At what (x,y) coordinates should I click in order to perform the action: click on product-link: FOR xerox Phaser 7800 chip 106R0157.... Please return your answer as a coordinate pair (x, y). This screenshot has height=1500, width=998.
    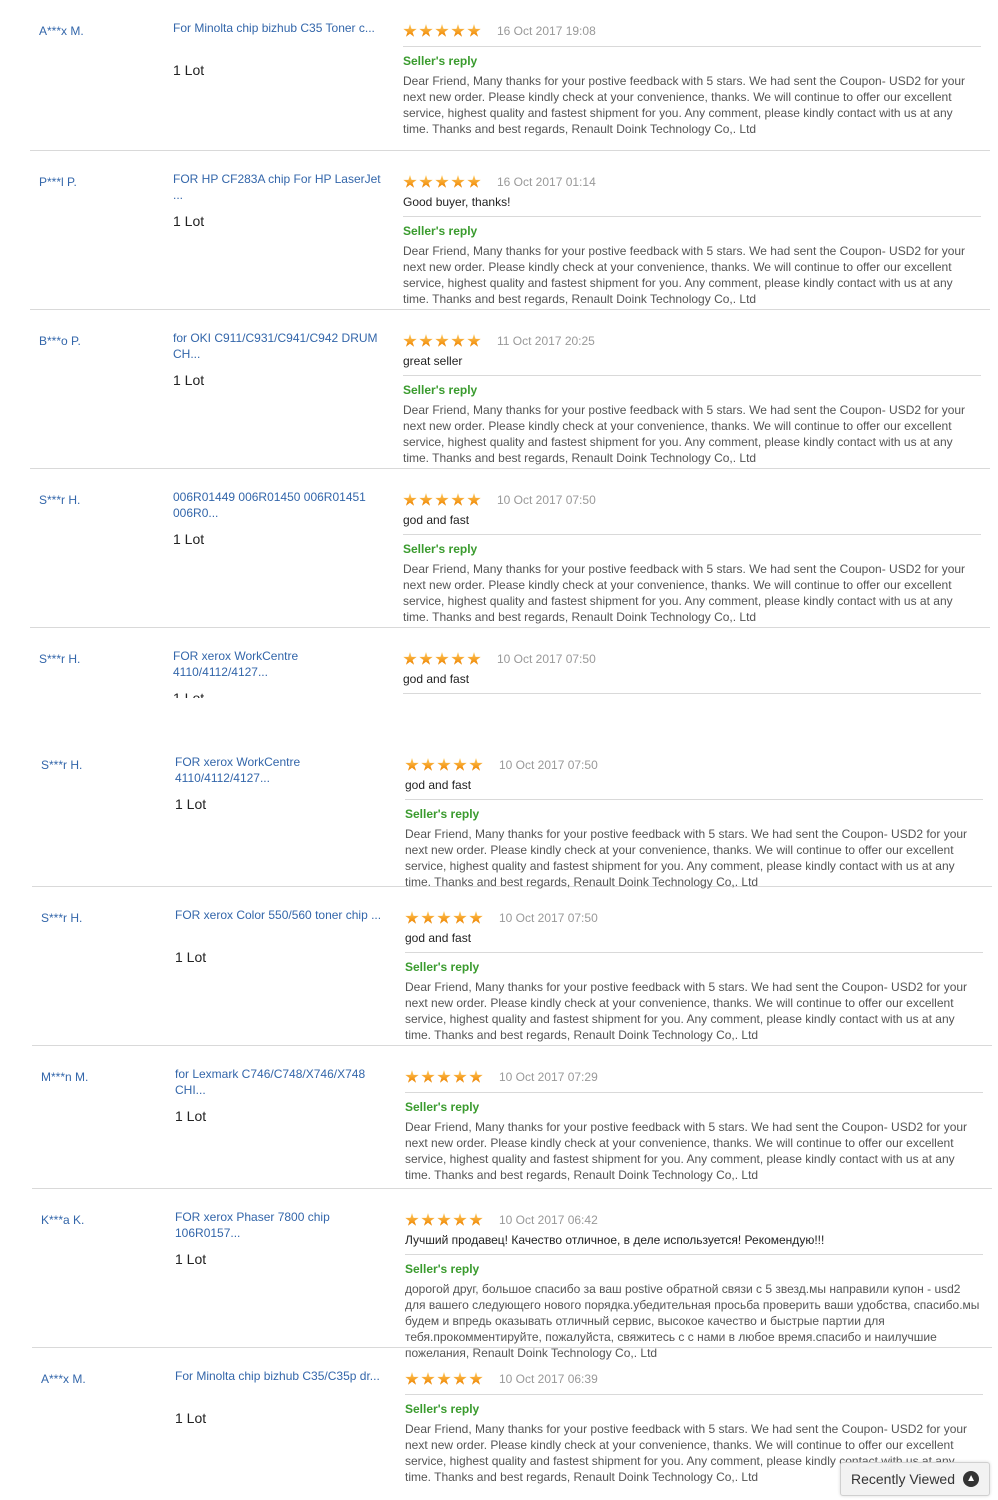
    Looking at the image, I should click on (282, 1225).